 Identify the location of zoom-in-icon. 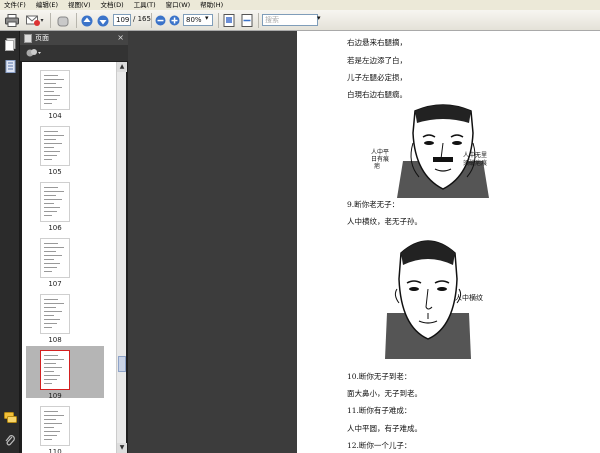
(174, 20).